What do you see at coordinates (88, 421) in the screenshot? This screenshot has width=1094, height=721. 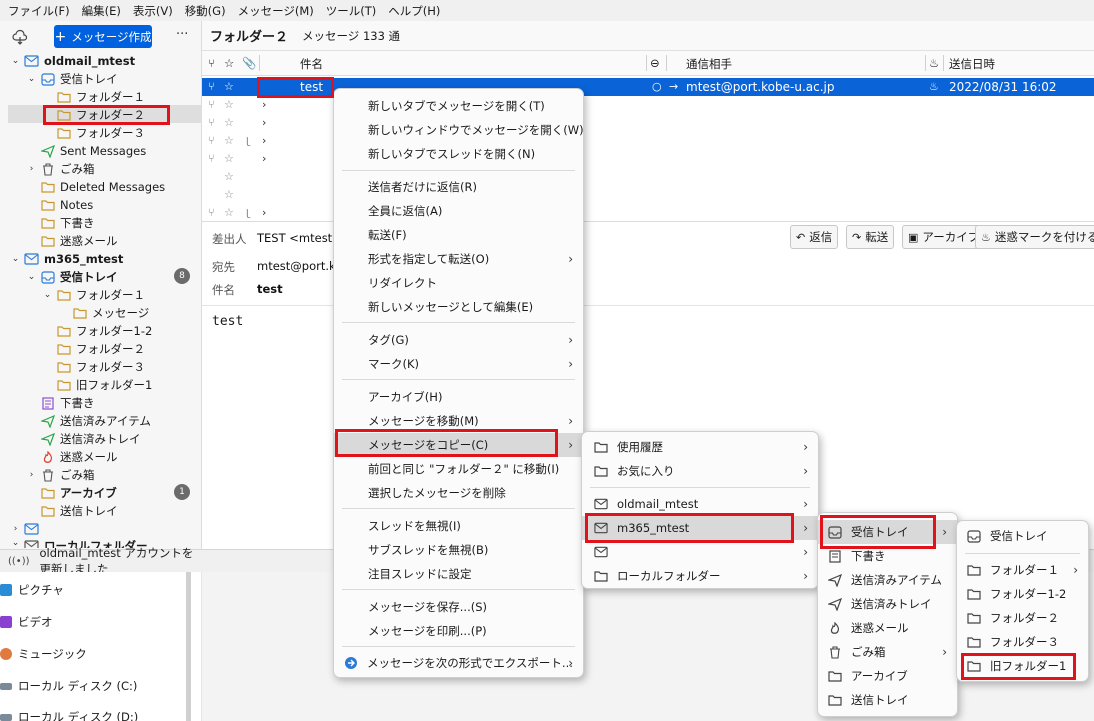 I see `folder-sent-items: 送信済みアイテム` at bounding box center [88, 421].